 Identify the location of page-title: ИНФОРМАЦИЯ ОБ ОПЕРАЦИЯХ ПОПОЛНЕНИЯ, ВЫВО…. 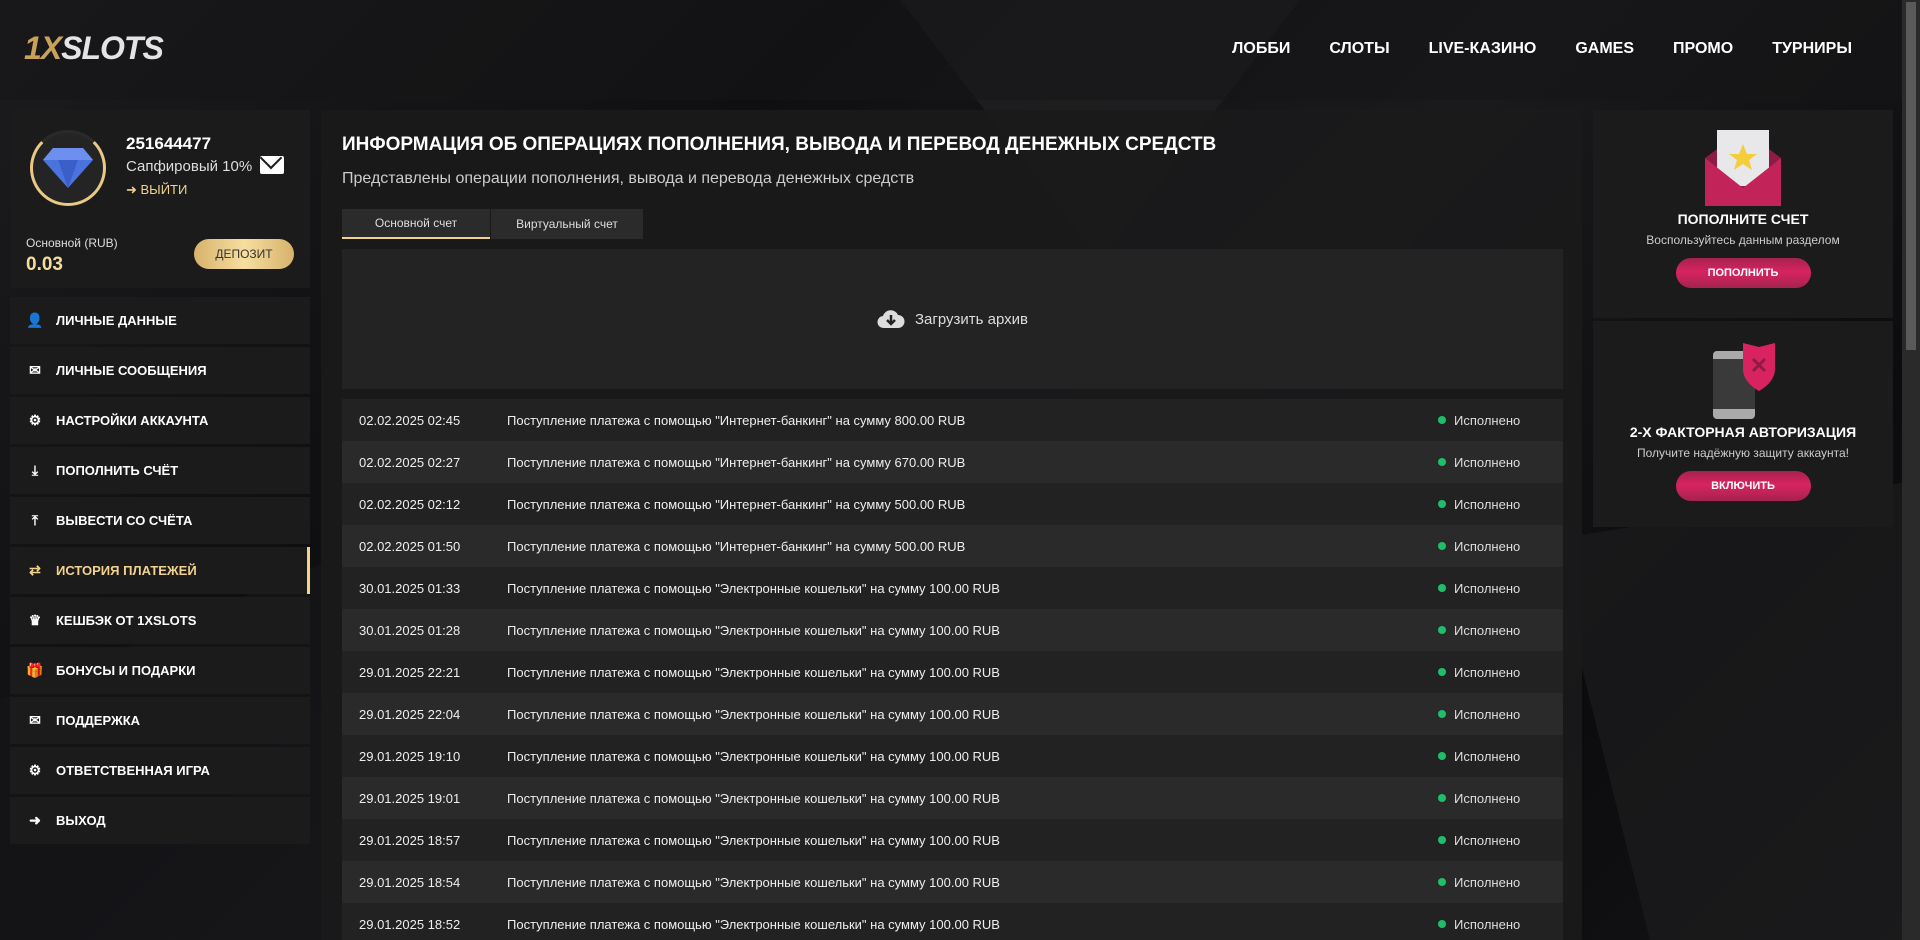
(779, 144).